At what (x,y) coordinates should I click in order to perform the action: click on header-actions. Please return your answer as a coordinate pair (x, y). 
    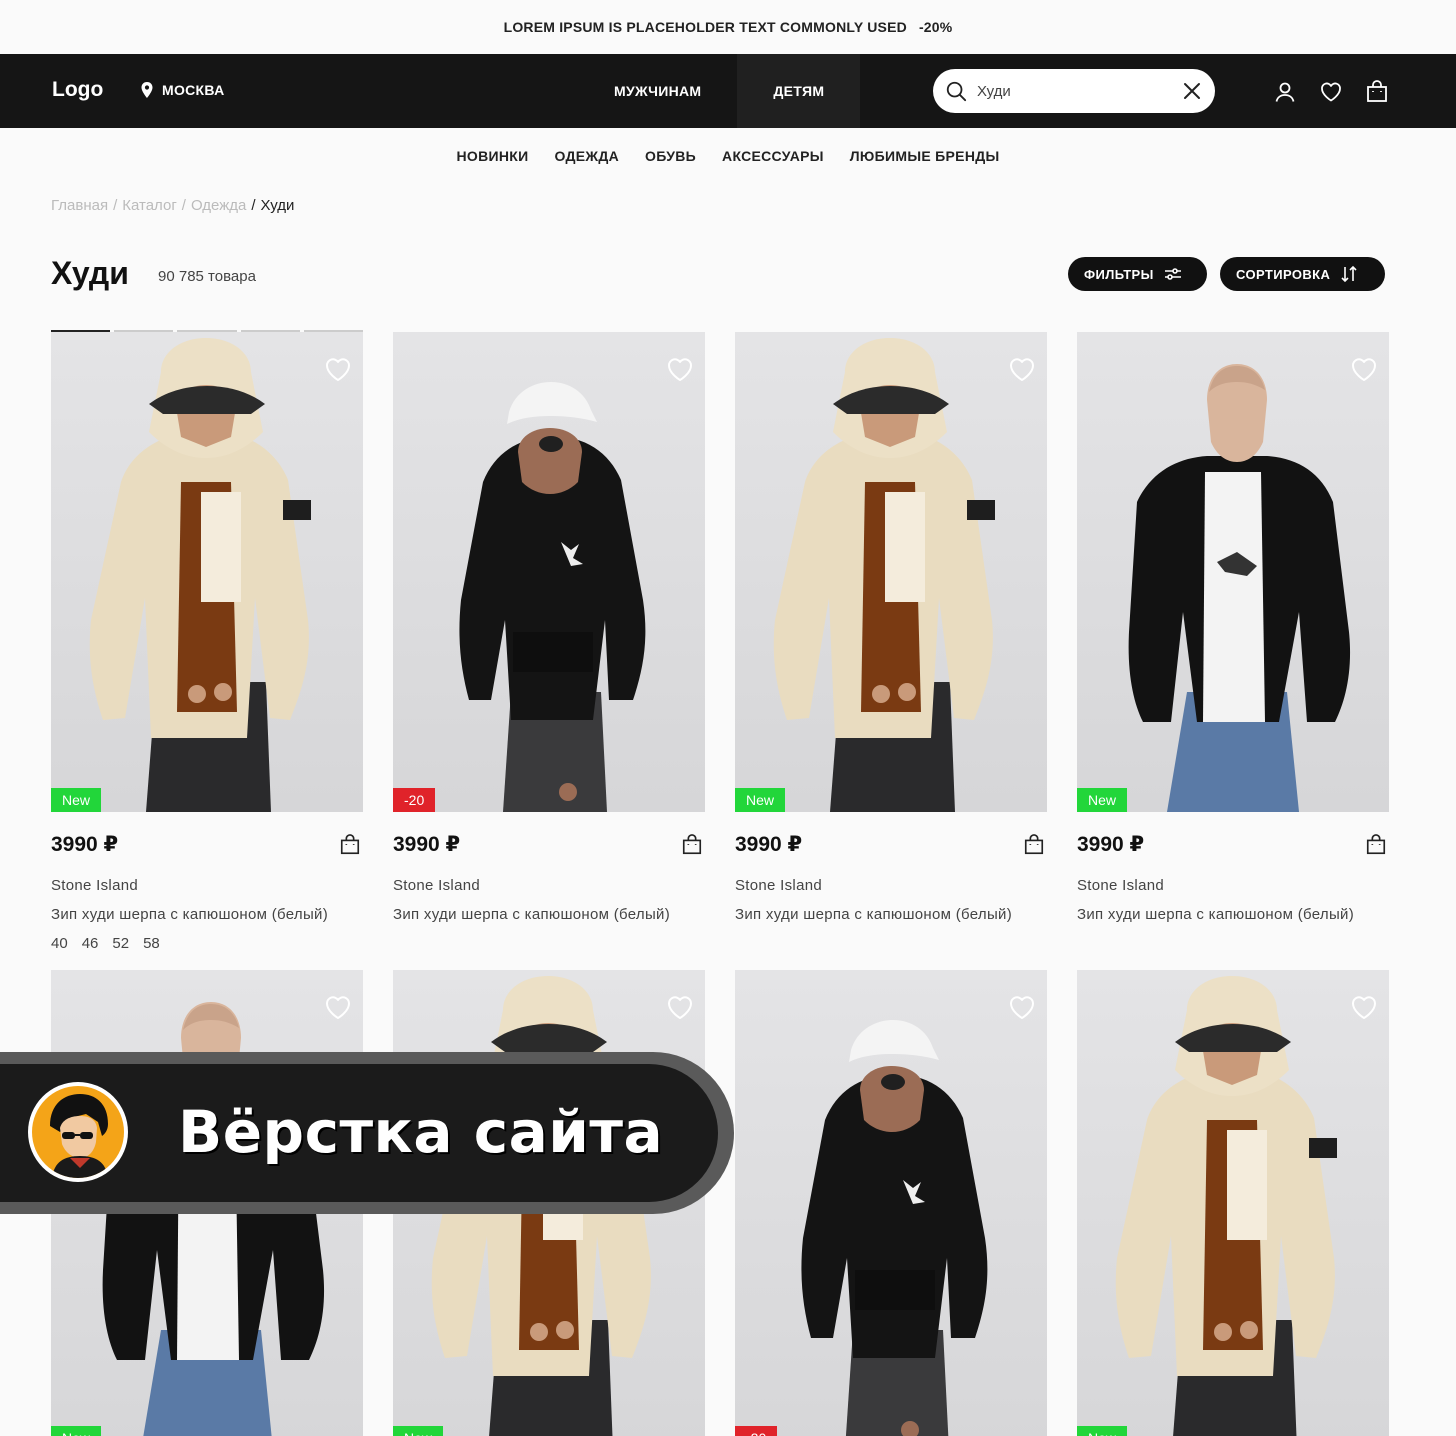
    Looking at the image, I should click on (1331, 92).